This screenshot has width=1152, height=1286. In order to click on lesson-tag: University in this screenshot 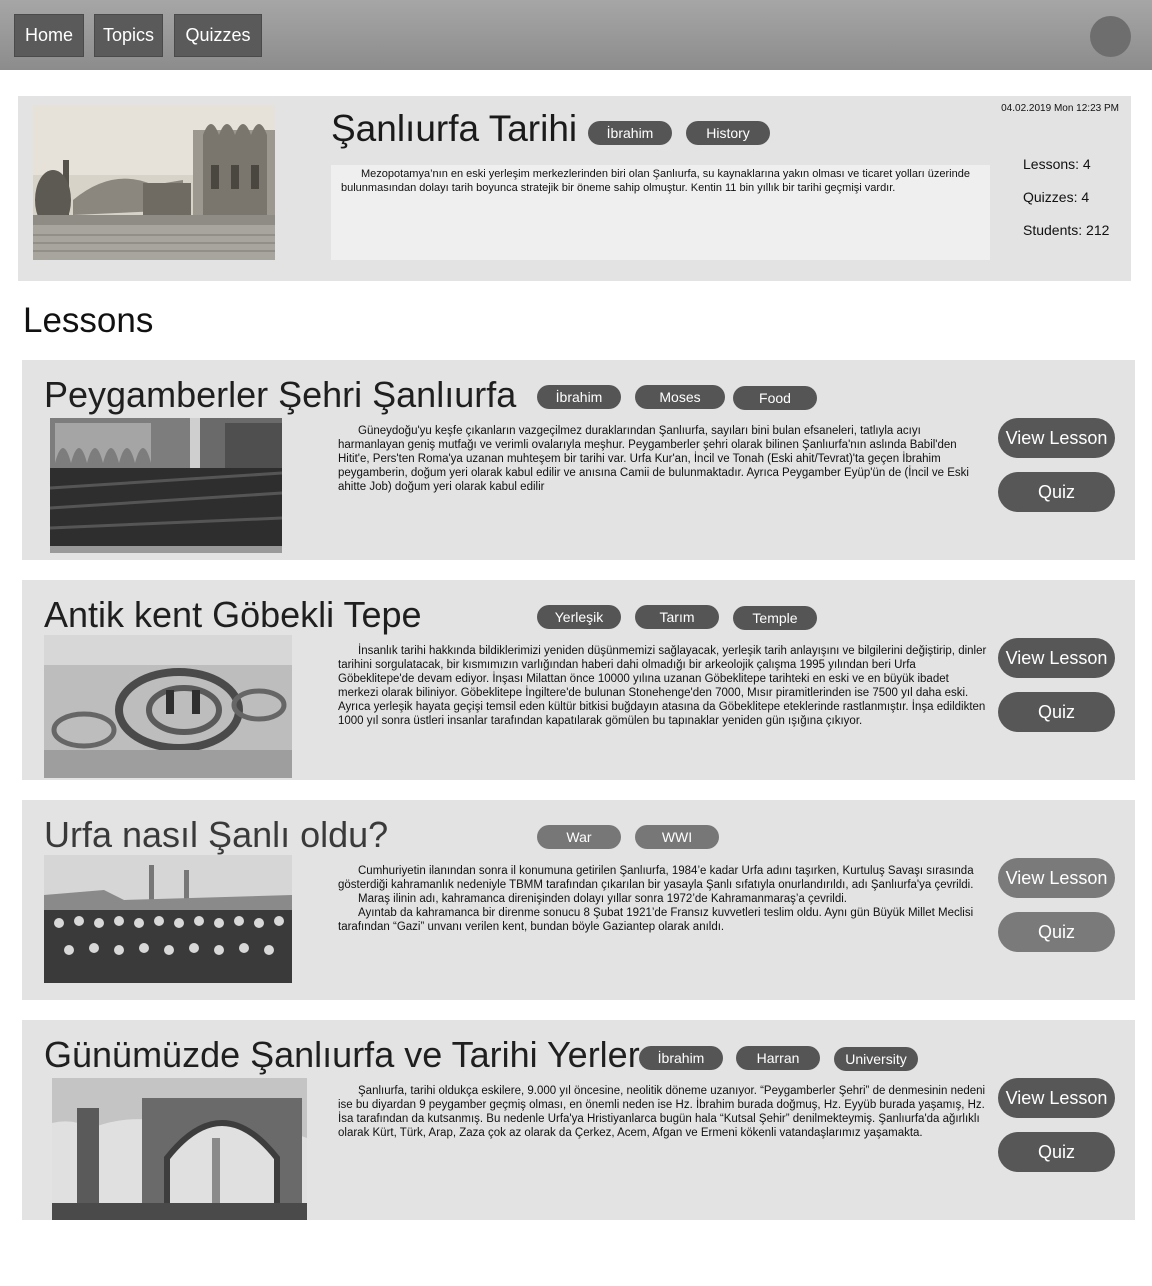, I will do `click(876, 1059)`.